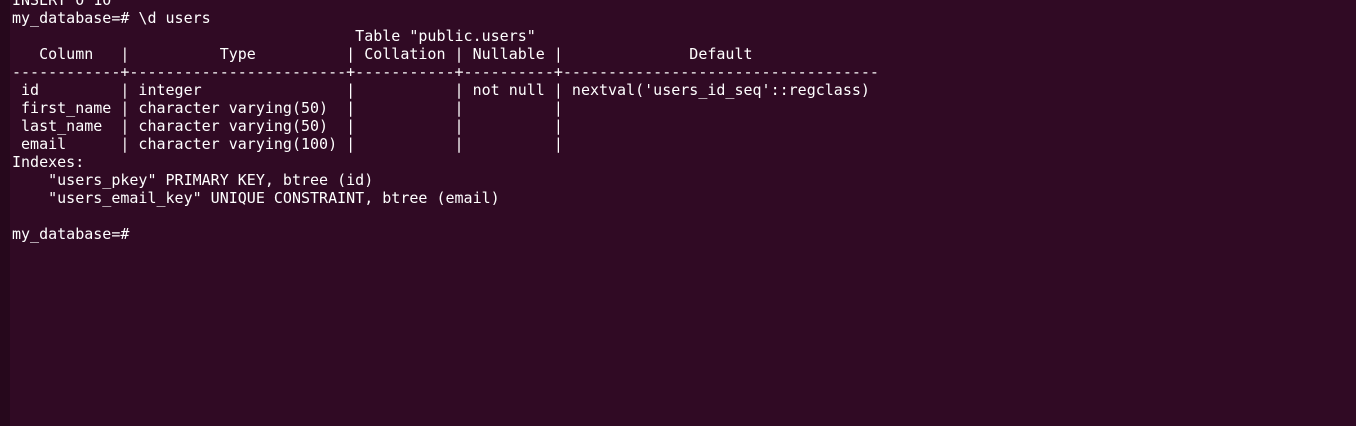 This screenshot has width=1356, height=426. Describe the element at coordinates (62, 4) in the screenshot. I see `terminal-line-insert-result: INSERT 0 10` at that location.